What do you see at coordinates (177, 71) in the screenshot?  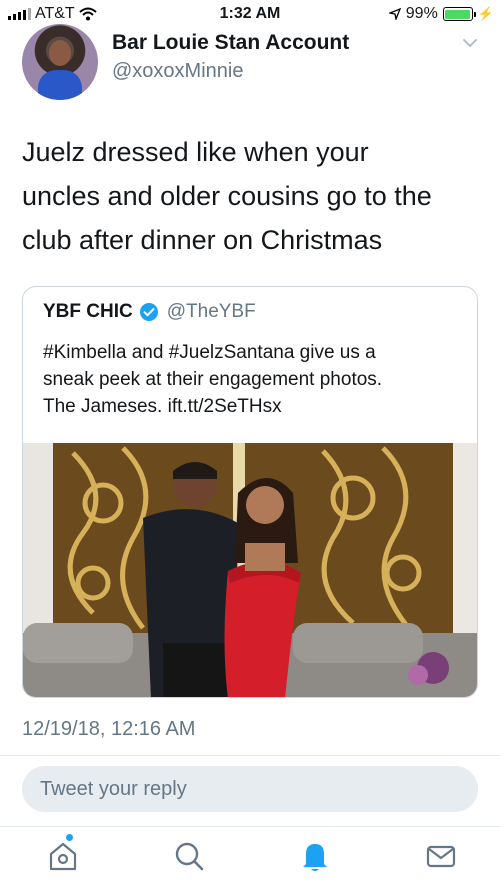 I see `author-handle: @xoxoxMinnie` at bounding box center [177, 71].